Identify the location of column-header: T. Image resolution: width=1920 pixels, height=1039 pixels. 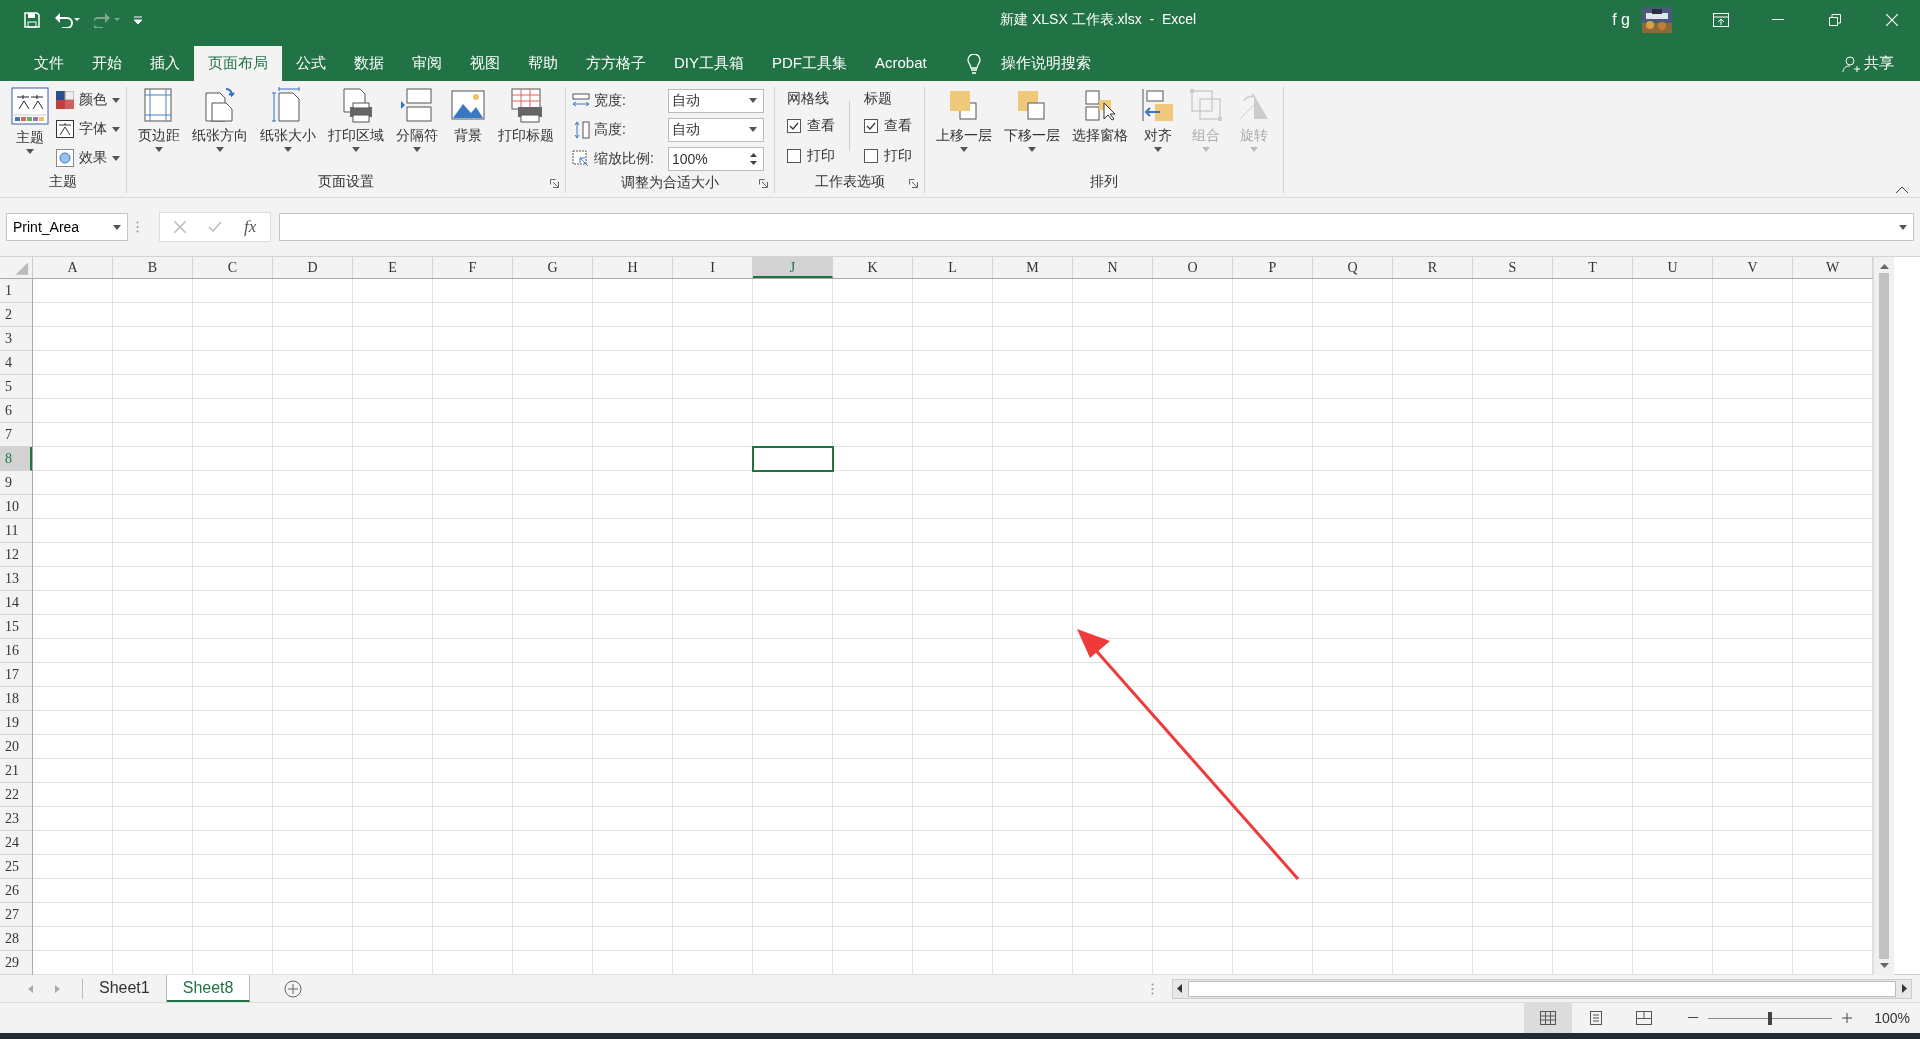
(1593, 267).